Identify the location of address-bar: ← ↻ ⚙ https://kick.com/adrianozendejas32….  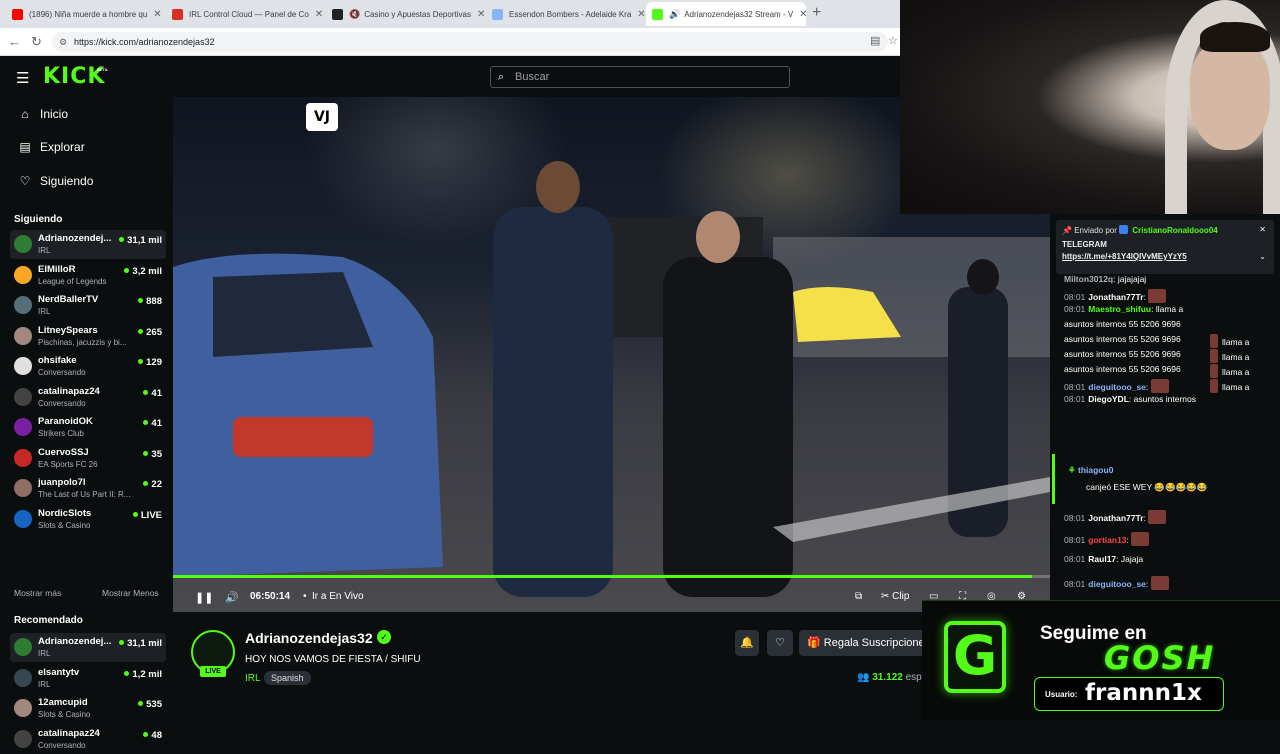
(450, 42).